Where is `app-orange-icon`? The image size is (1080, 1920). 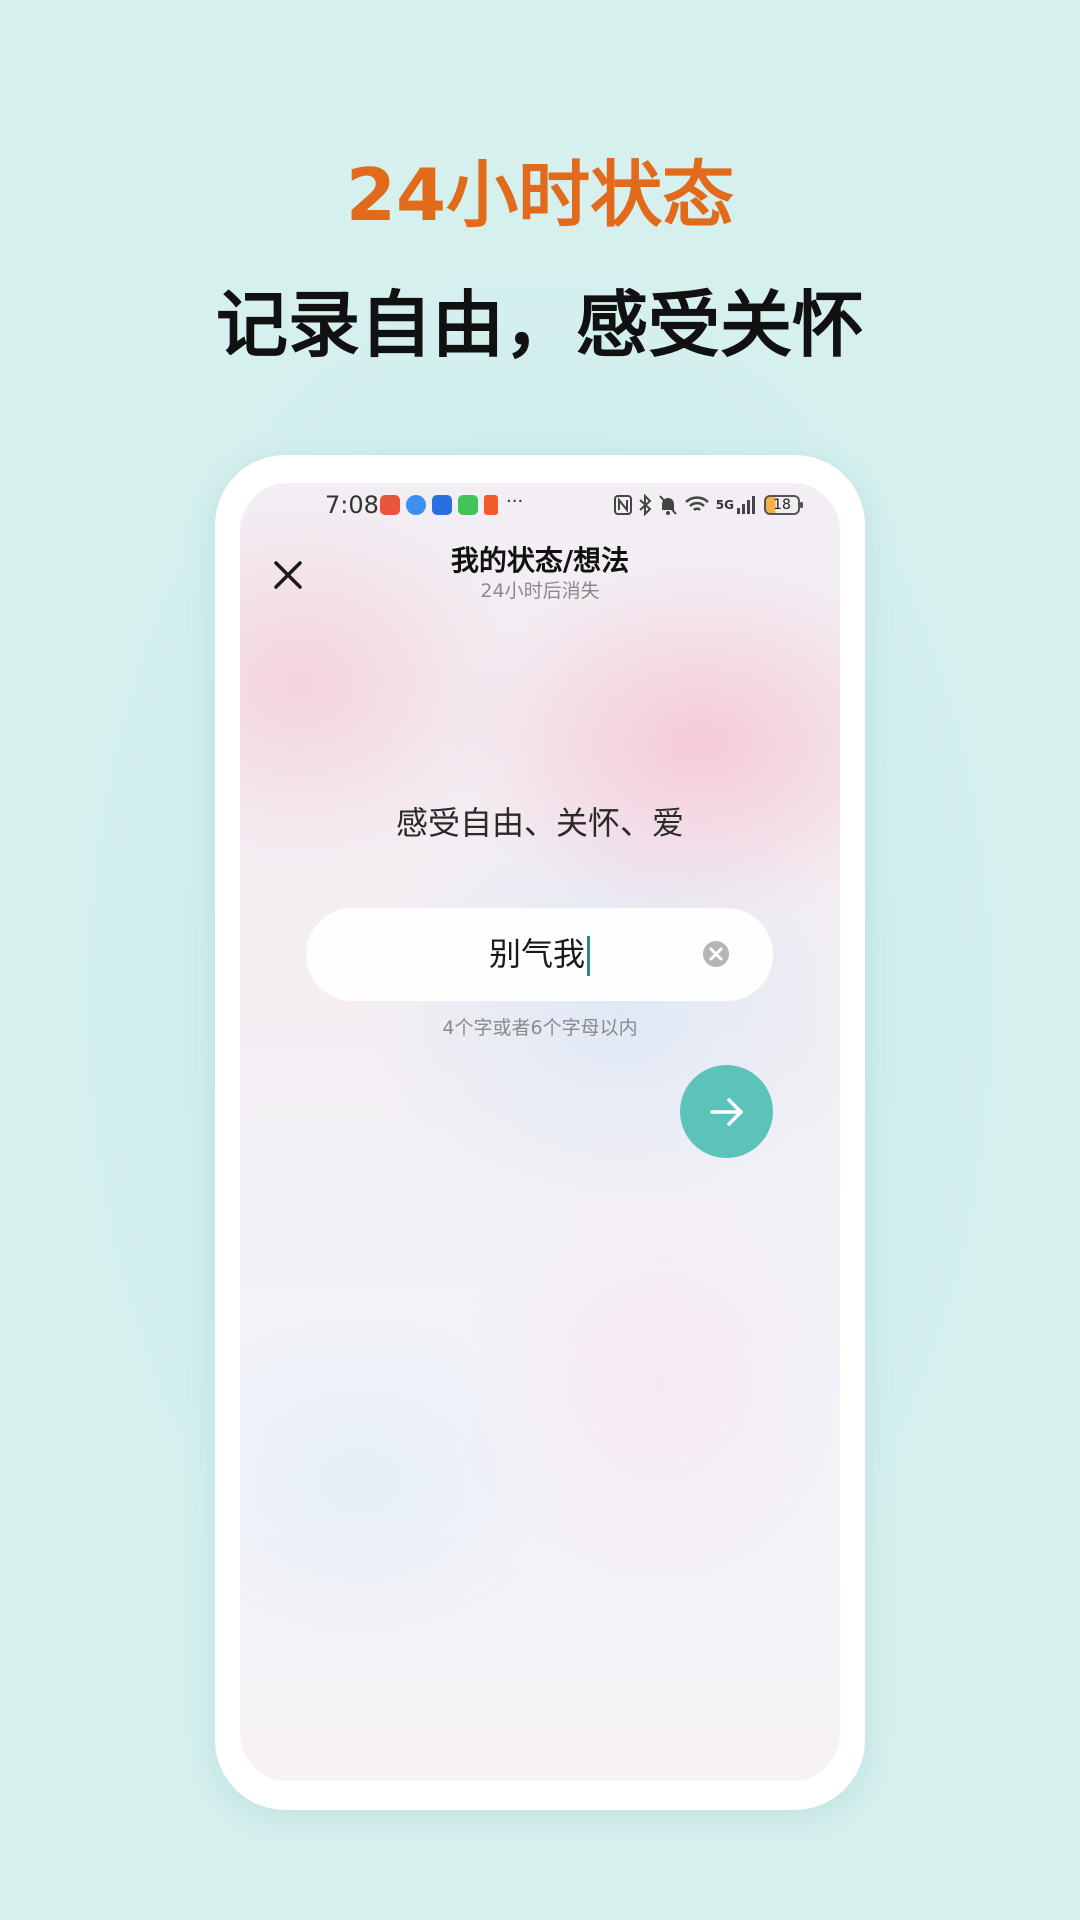 app-orange-icon is located at coordinates (491, 505).